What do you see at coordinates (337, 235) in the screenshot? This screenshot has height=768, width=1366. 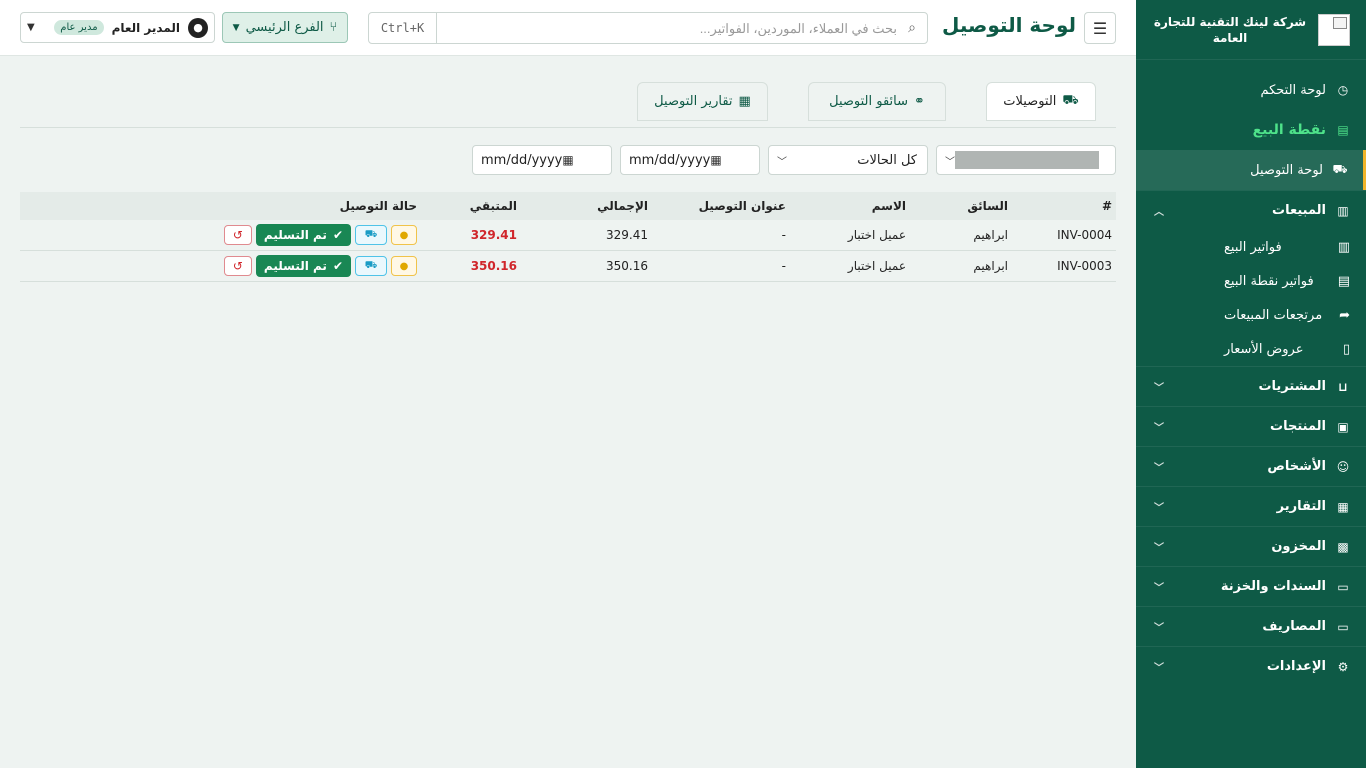 I see `check-circle-icon: ✔` at bounding box center [337, 235].